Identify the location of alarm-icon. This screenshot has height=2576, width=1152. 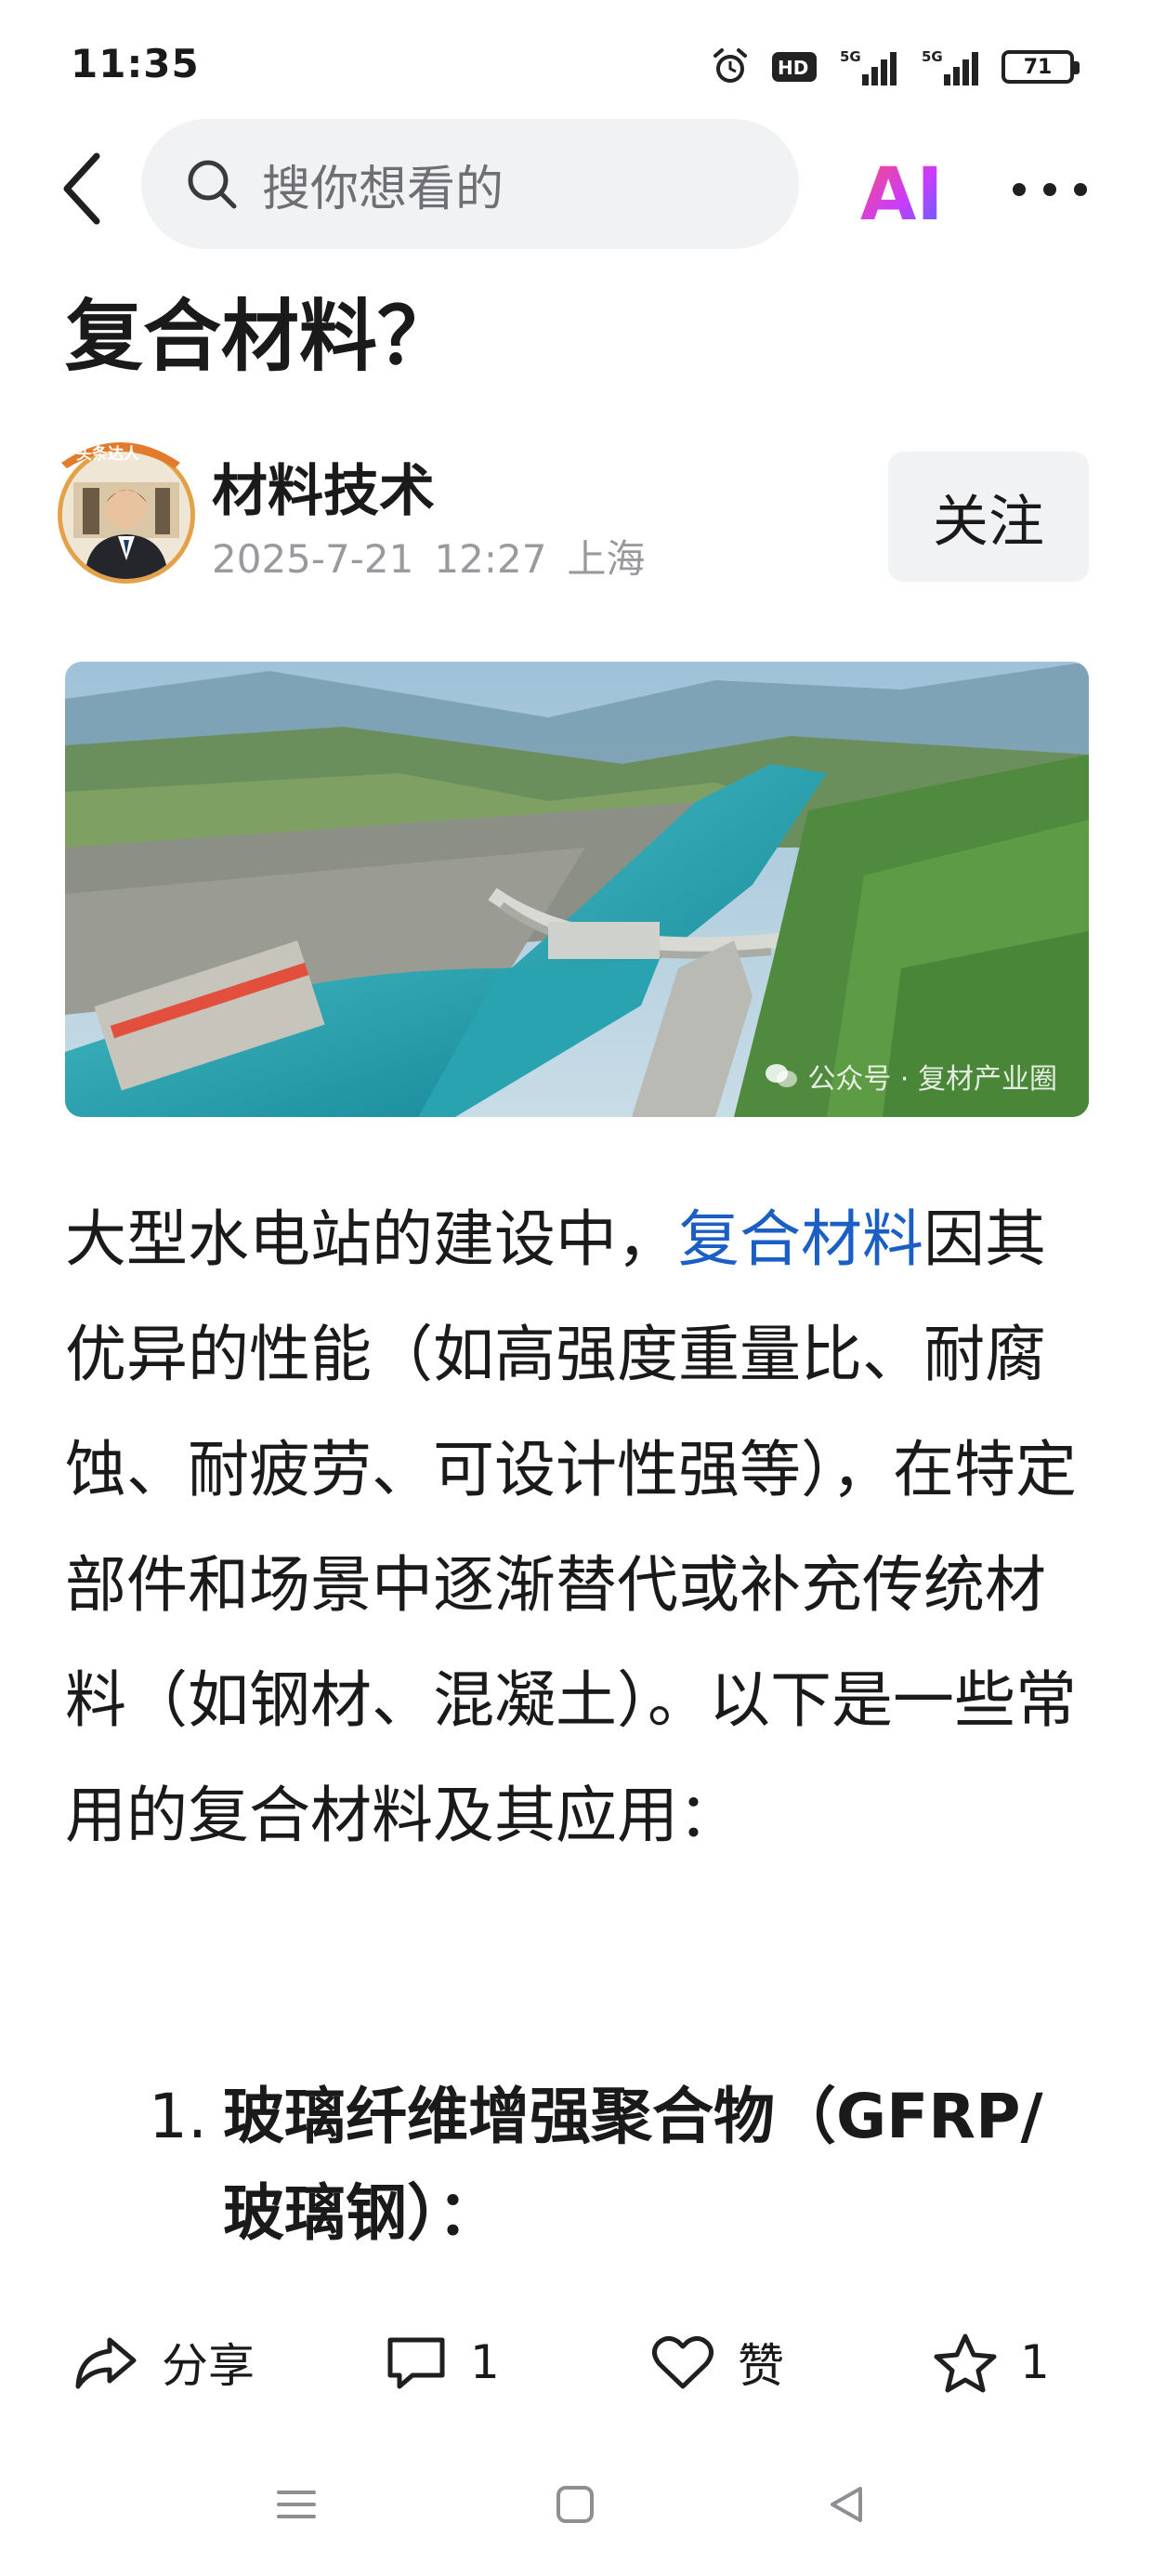
(730, 65).